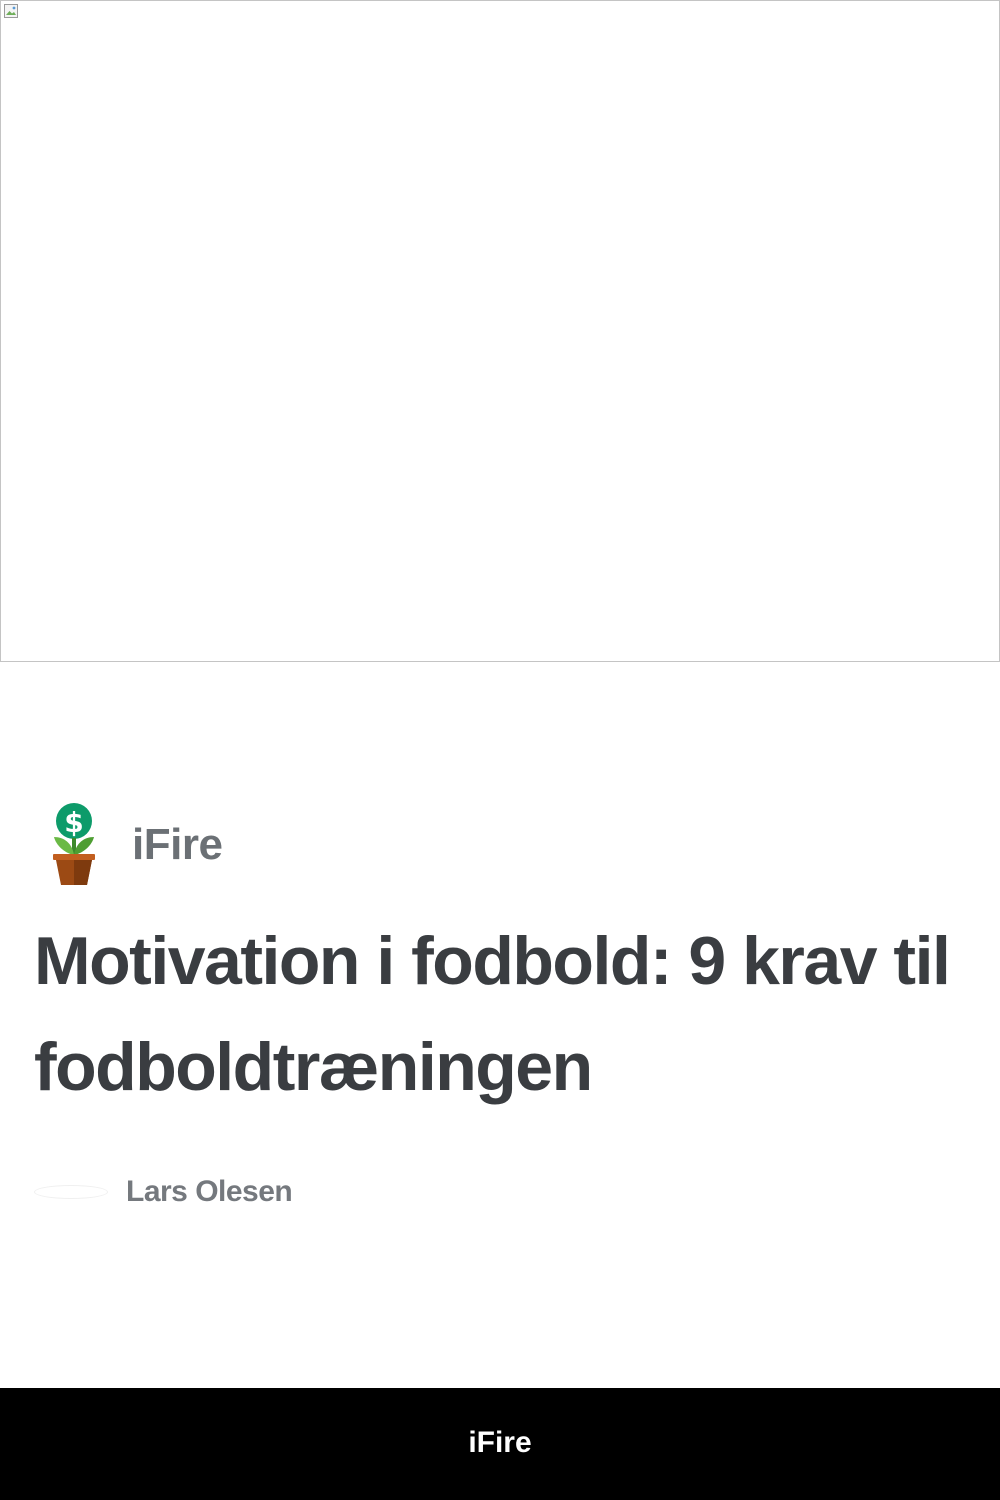 The image size is (1000, 1500). I want to click on avatar, so click(71, 1192).